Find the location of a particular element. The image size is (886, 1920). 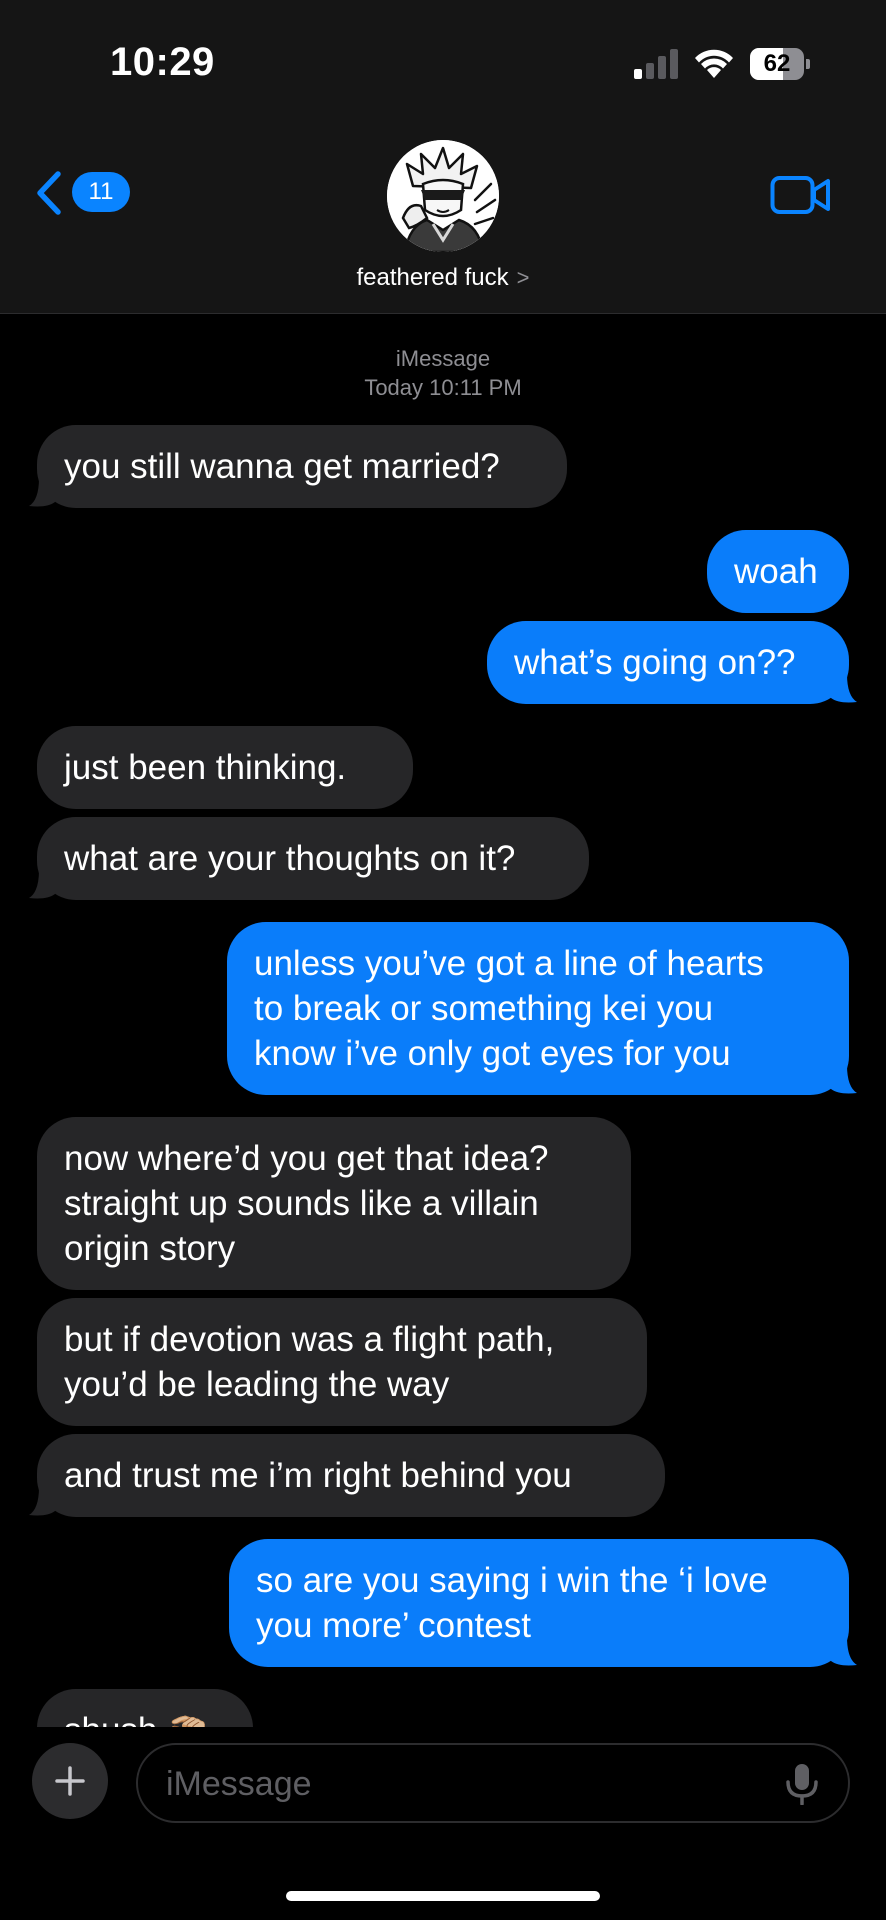

plus-icon is located at coordinates (70, 1781).